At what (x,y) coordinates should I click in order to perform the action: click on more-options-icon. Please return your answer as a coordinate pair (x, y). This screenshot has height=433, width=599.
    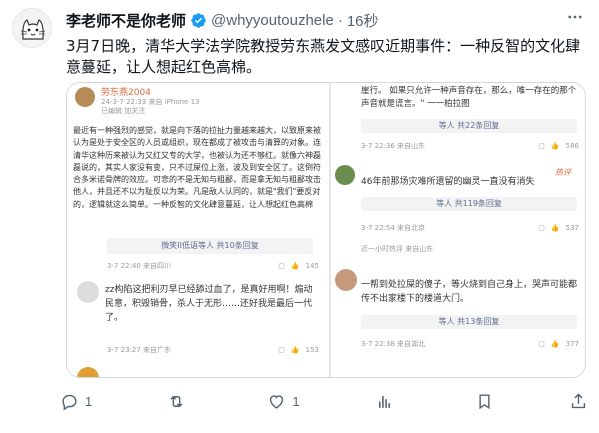
    Looking at the image, I should click on (575, 18).